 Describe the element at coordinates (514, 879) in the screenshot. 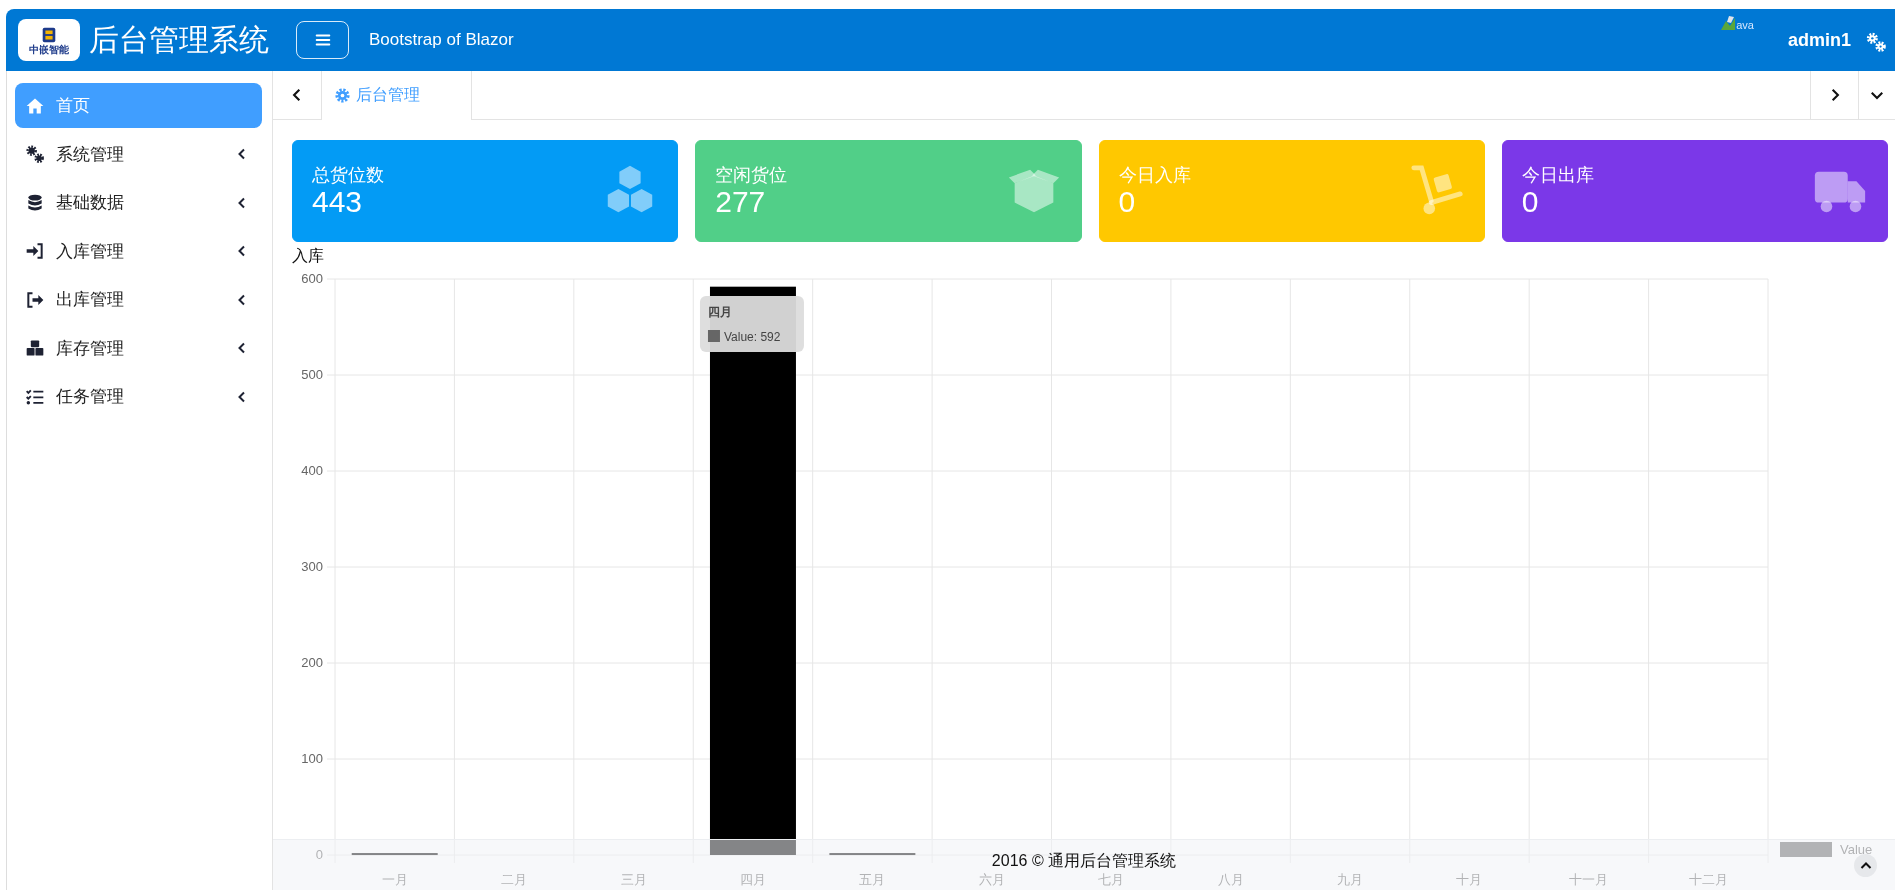

I see `axis-category-label: 二月` at that location.